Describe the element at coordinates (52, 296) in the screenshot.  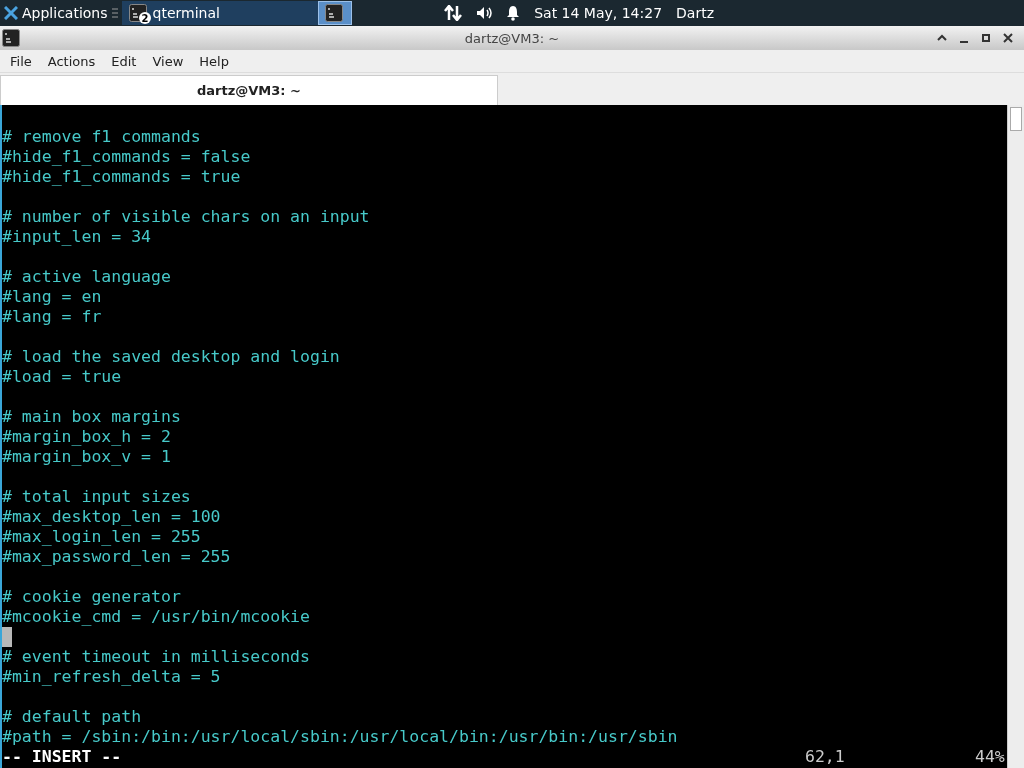
I see `code-line: #lang = en` at that location.